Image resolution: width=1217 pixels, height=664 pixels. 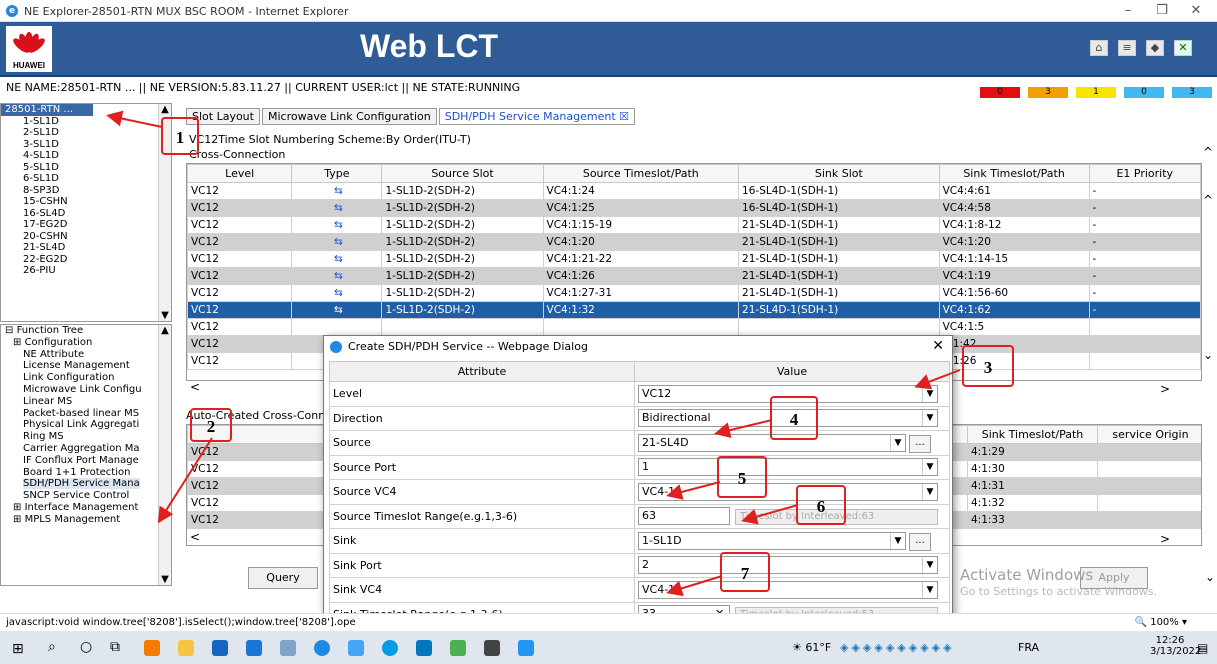 I want to click on annotation-4: 4, so click(x=794, y=418).